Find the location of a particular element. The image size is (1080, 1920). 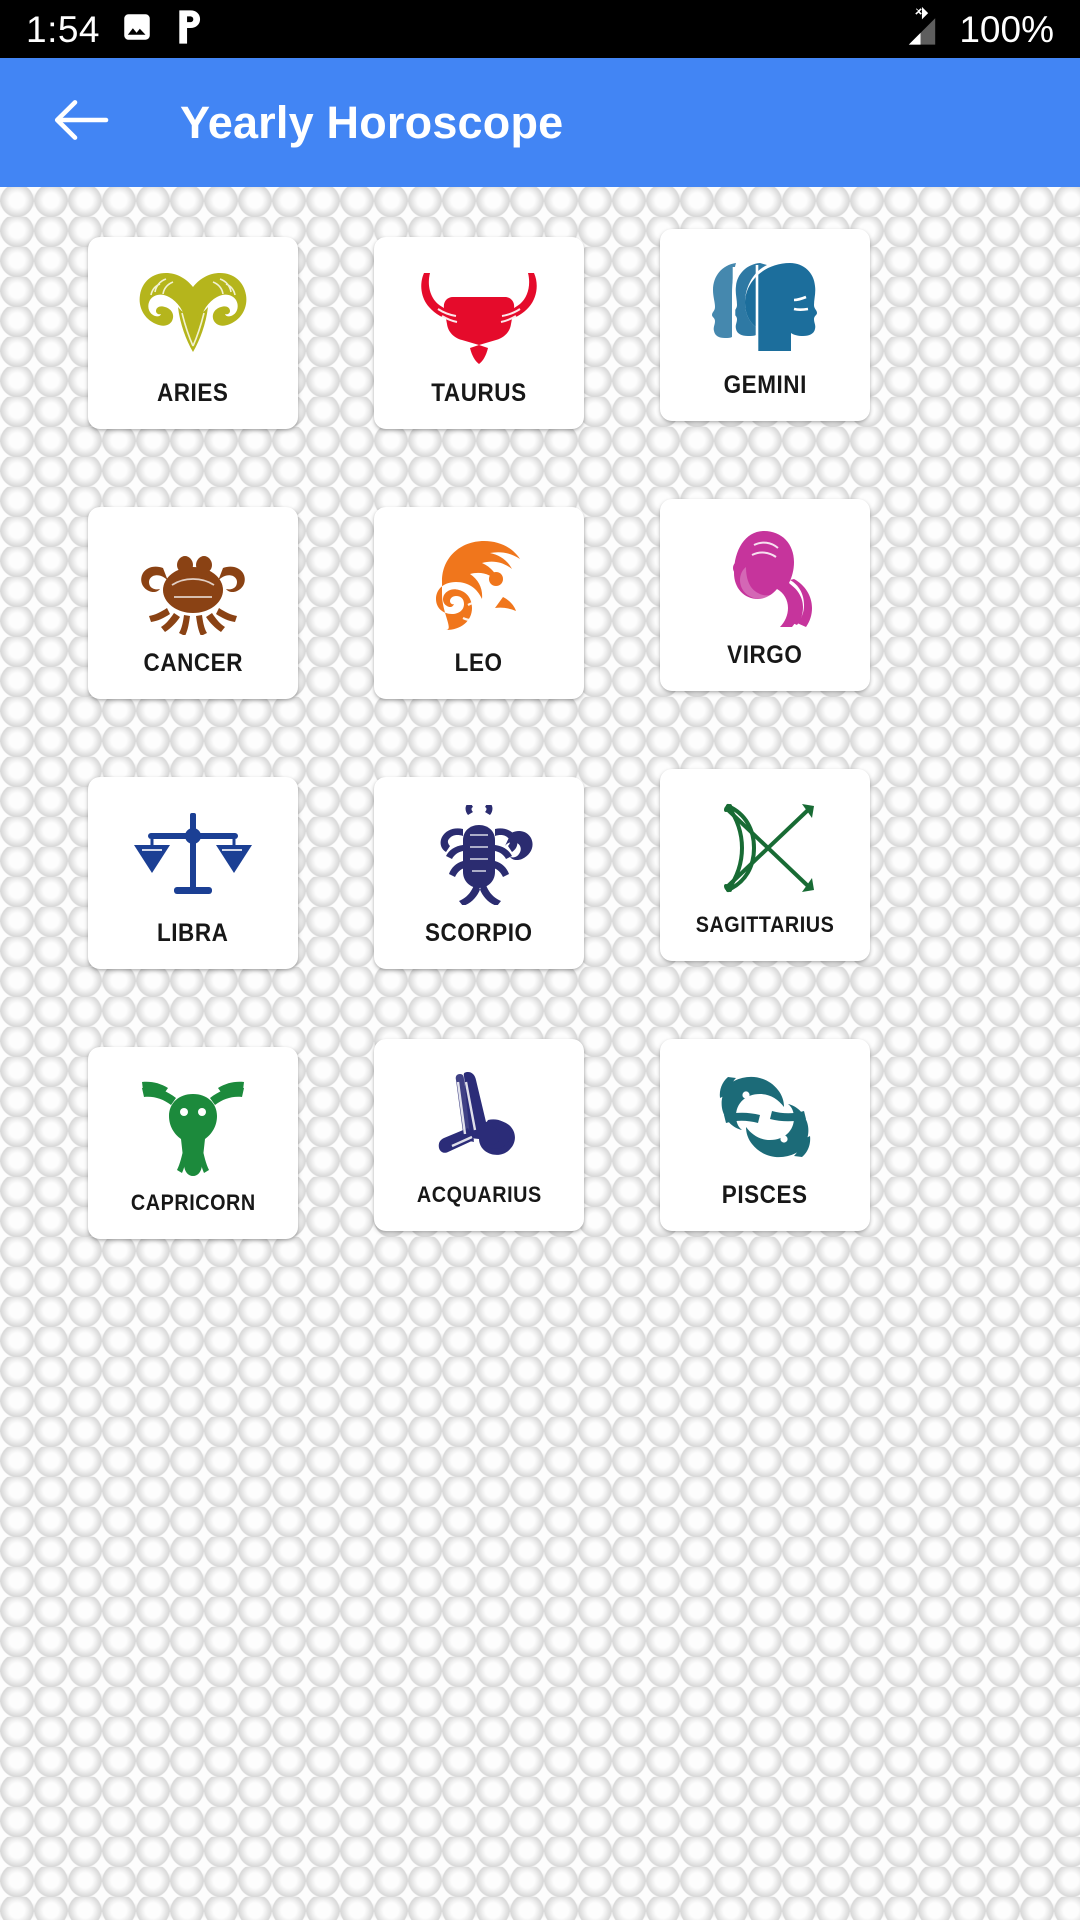

back-arrow-icon is located at coordinates (81, 122).